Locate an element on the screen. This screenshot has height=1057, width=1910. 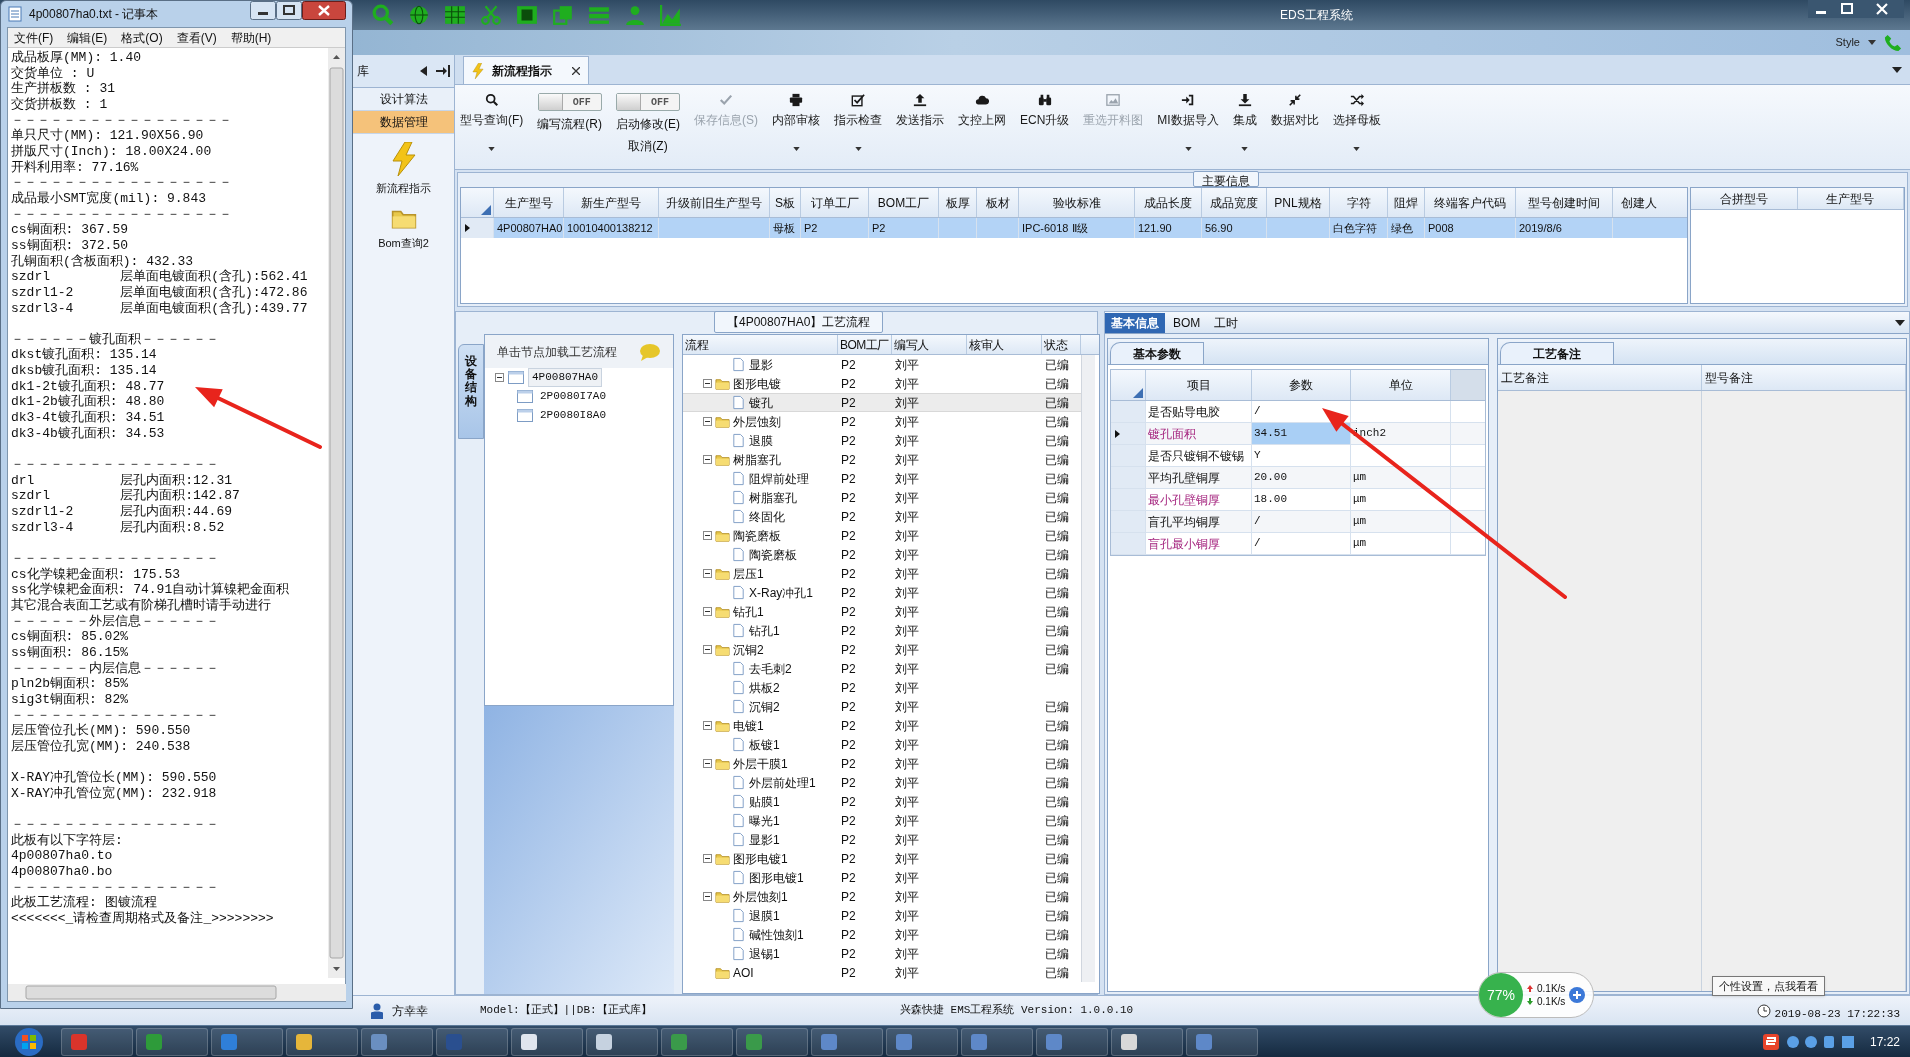
menu-item: 查看(V) is located at coordinates (196, 37).